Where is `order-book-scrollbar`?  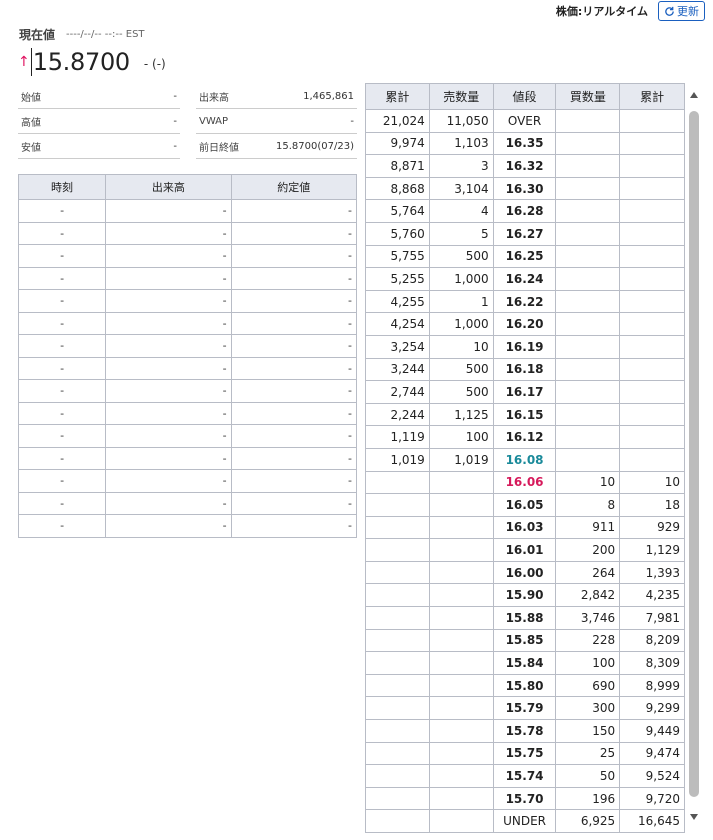
order-book-scrollbar is located at coordinates (694, 456).